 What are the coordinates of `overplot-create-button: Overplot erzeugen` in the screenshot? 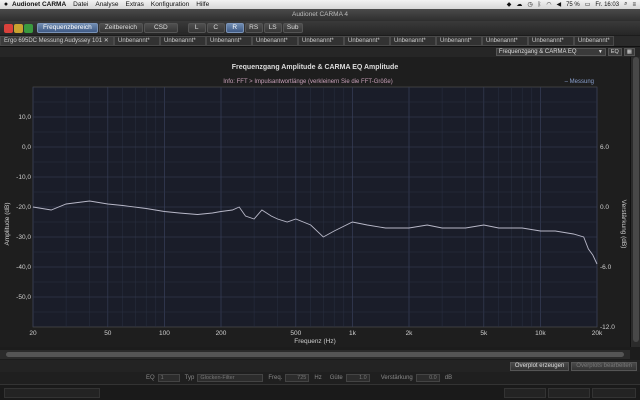 It's located at (539, 366).